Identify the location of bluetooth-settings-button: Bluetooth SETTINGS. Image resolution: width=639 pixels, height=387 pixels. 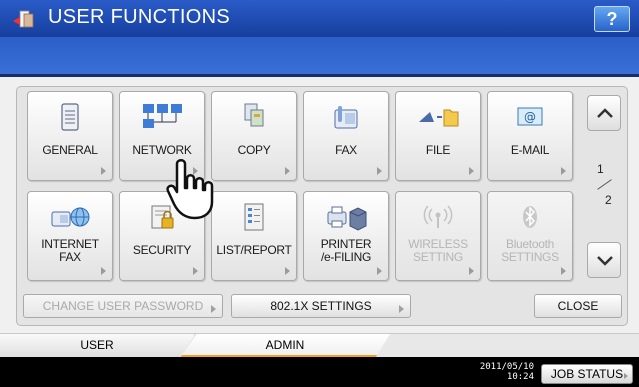
(530, 236).